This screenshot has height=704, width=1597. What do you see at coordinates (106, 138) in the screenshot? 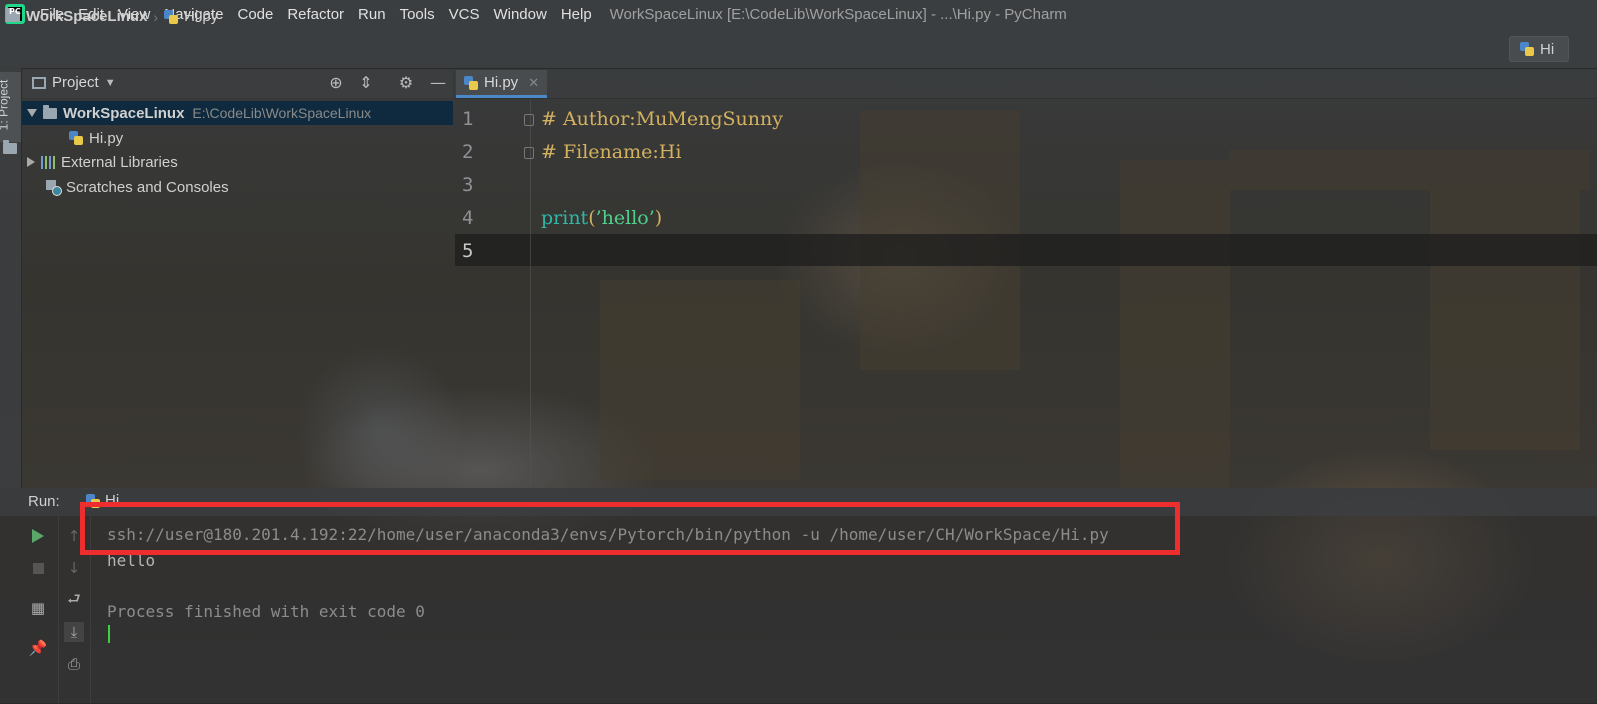
I see `tree-file-label: Hi.py` at bounding box center [106, 138].